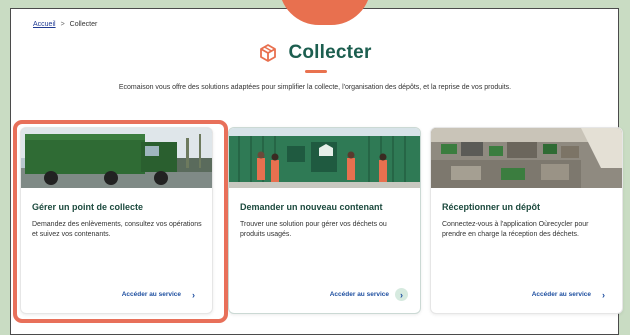 The width and height of the screenshot is (630, 335). I want to click on card-title: Réceptionner un dépôt, so click(491, 207).